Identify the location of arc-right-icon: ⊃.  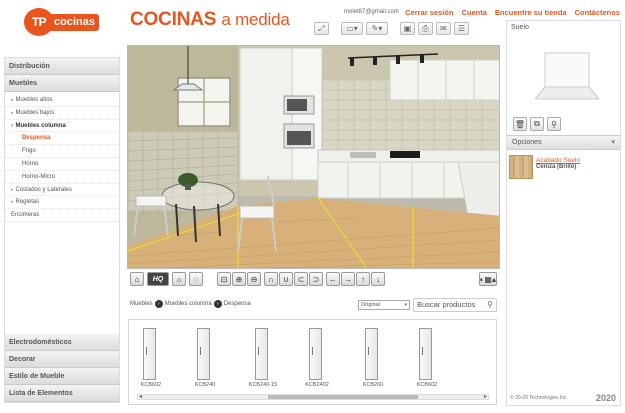
(316, 279).